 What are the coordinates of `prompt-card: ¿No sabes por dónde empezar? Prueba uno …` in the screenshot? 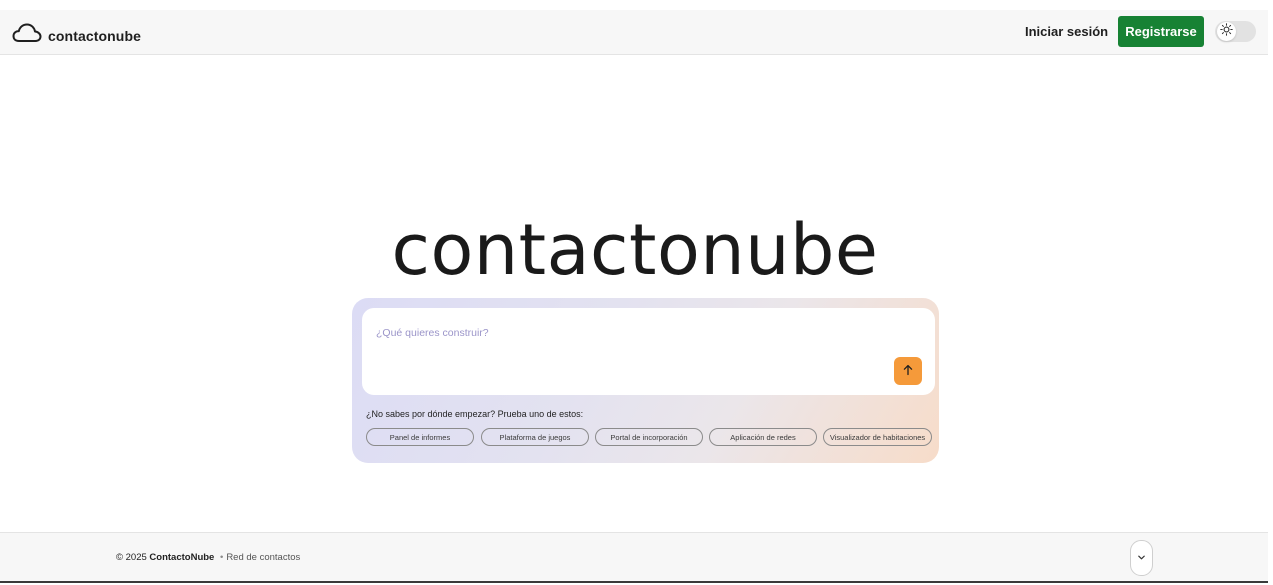 It's located at (645, 380).